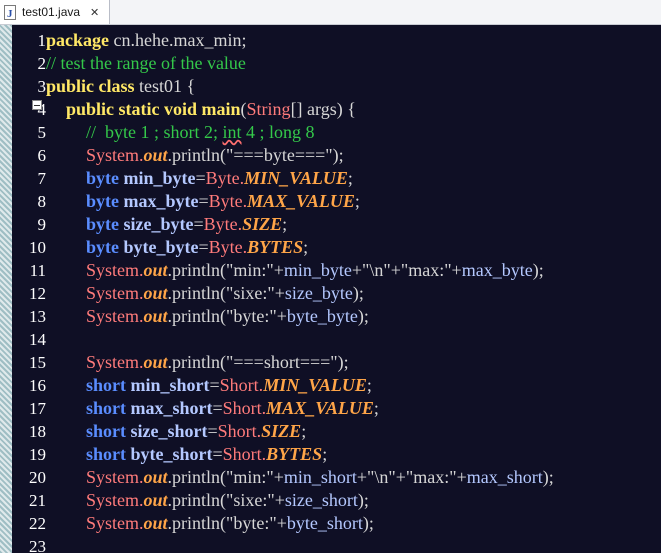 The height and width of the screenshot is (553, 661). What do you see at coordinates (37, 105) in the screenshot?
I see `fold-collapse-icon` at bounding box center [37, 105].